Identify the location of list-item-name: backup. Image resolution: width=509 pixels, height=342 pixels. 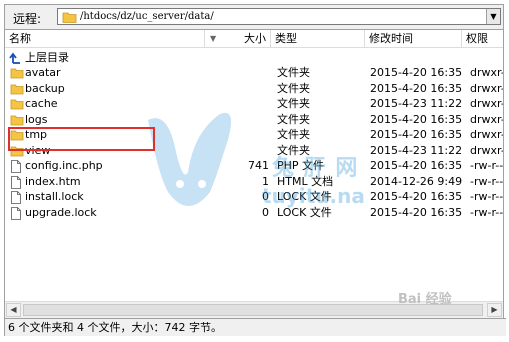
(45, 88).